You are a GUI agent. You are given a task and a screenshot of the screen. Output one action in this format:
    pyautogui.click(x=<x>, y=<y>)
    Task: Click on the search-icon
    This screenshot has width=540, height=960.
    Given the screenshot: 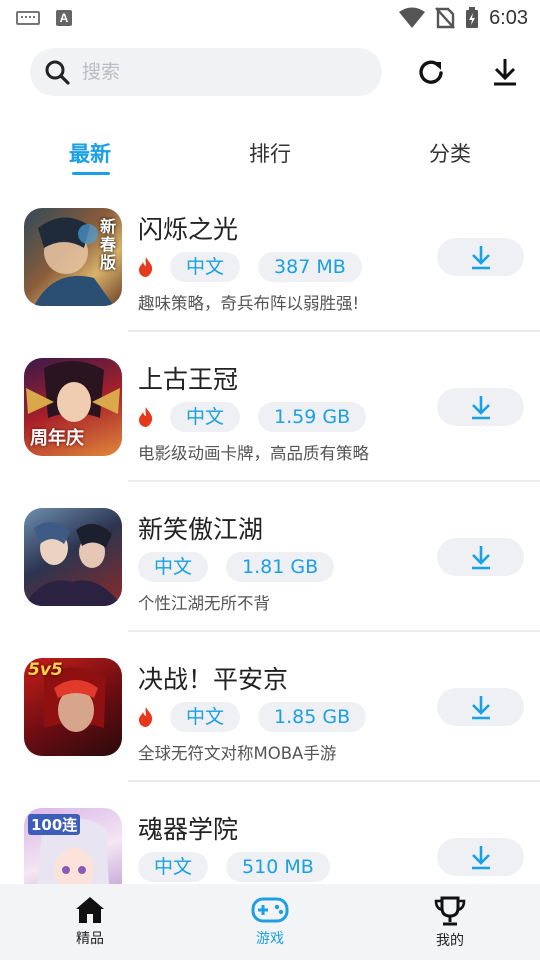 What is the action you would take?
    pyautogui.click(x=57, y=72)
    